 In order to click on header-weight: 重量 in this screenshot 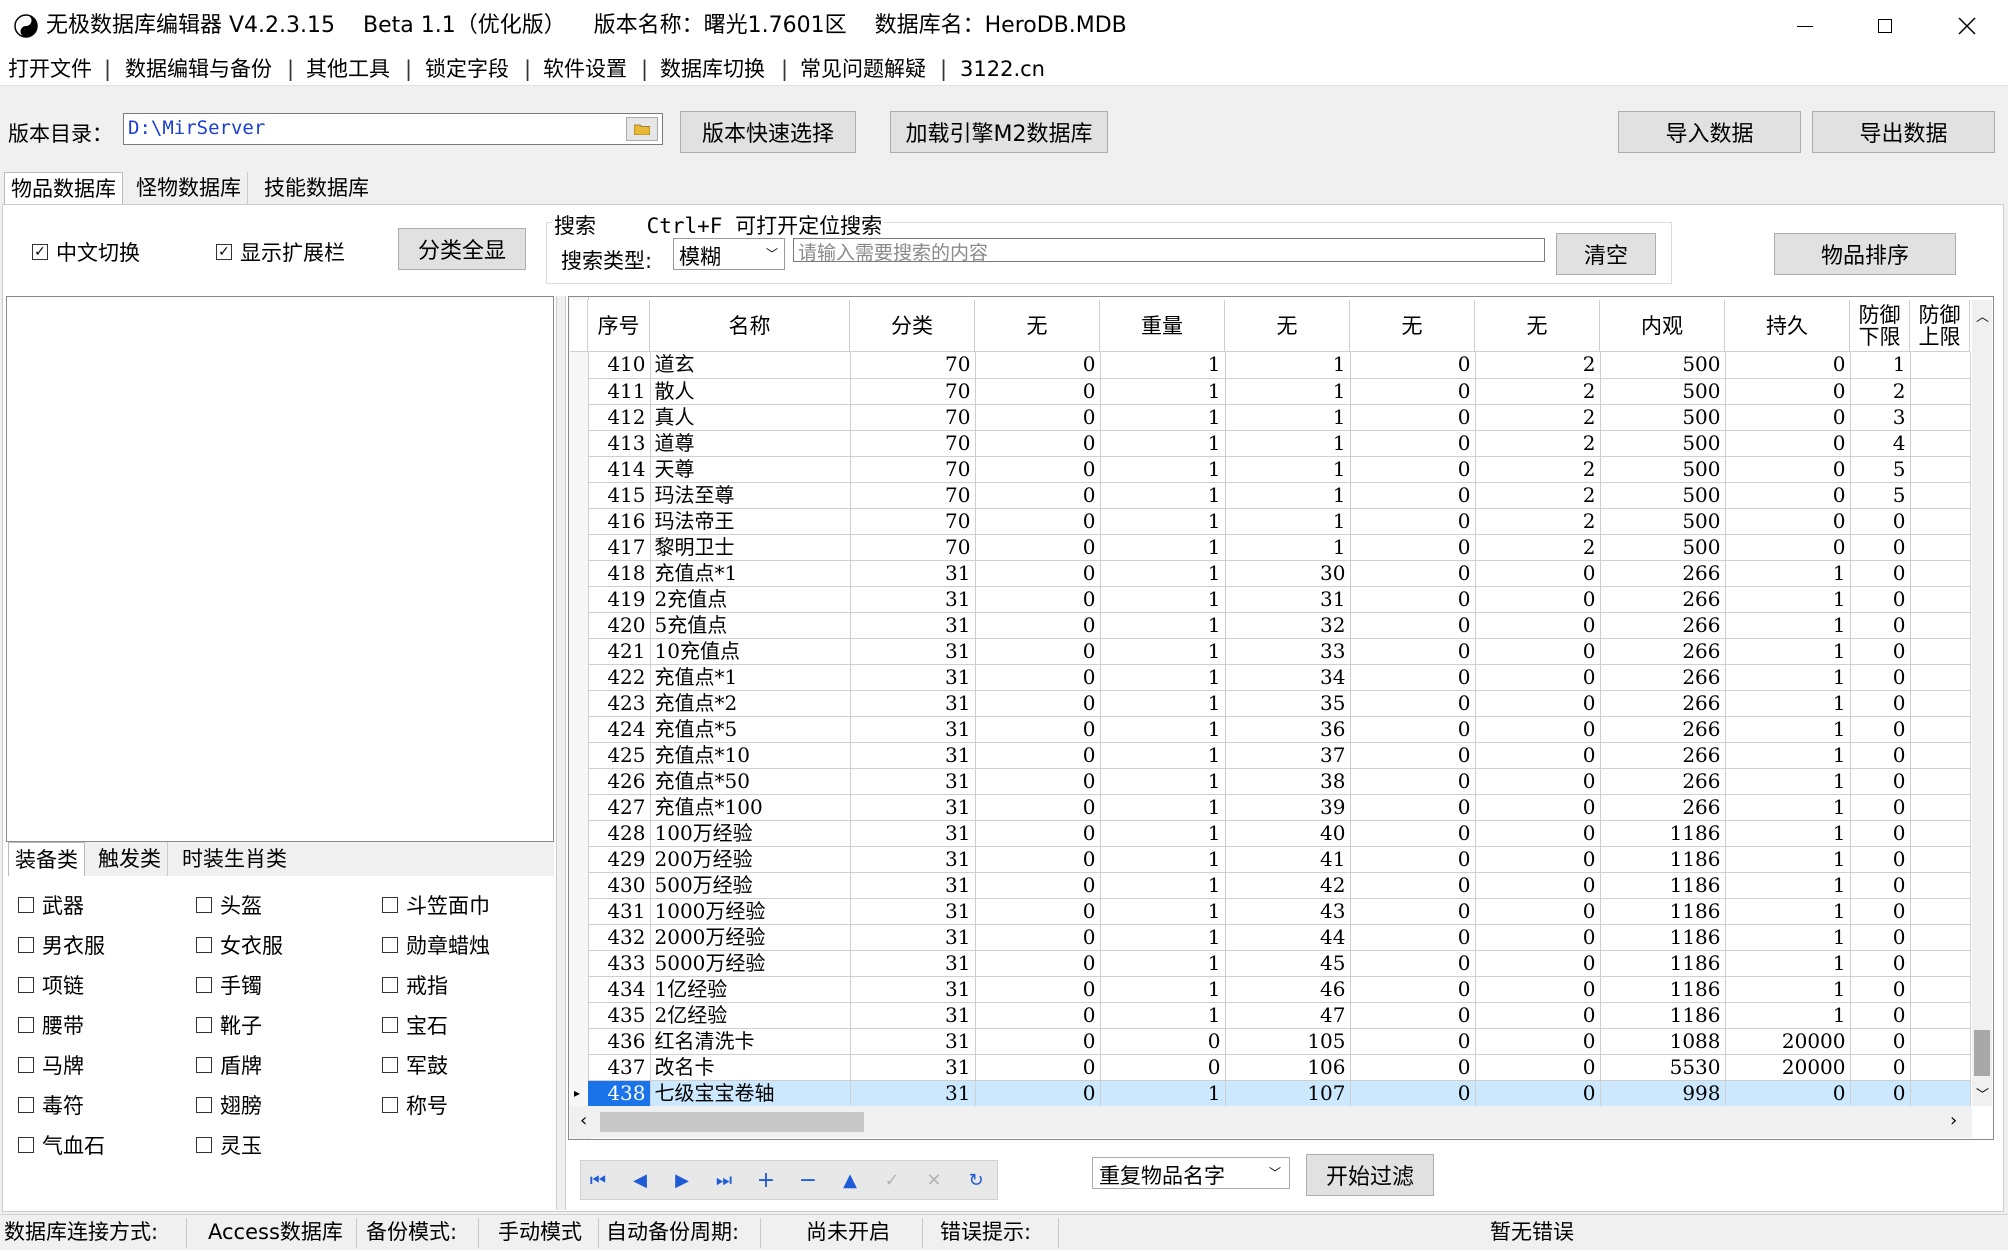, I will do `click(1162, 326)`.